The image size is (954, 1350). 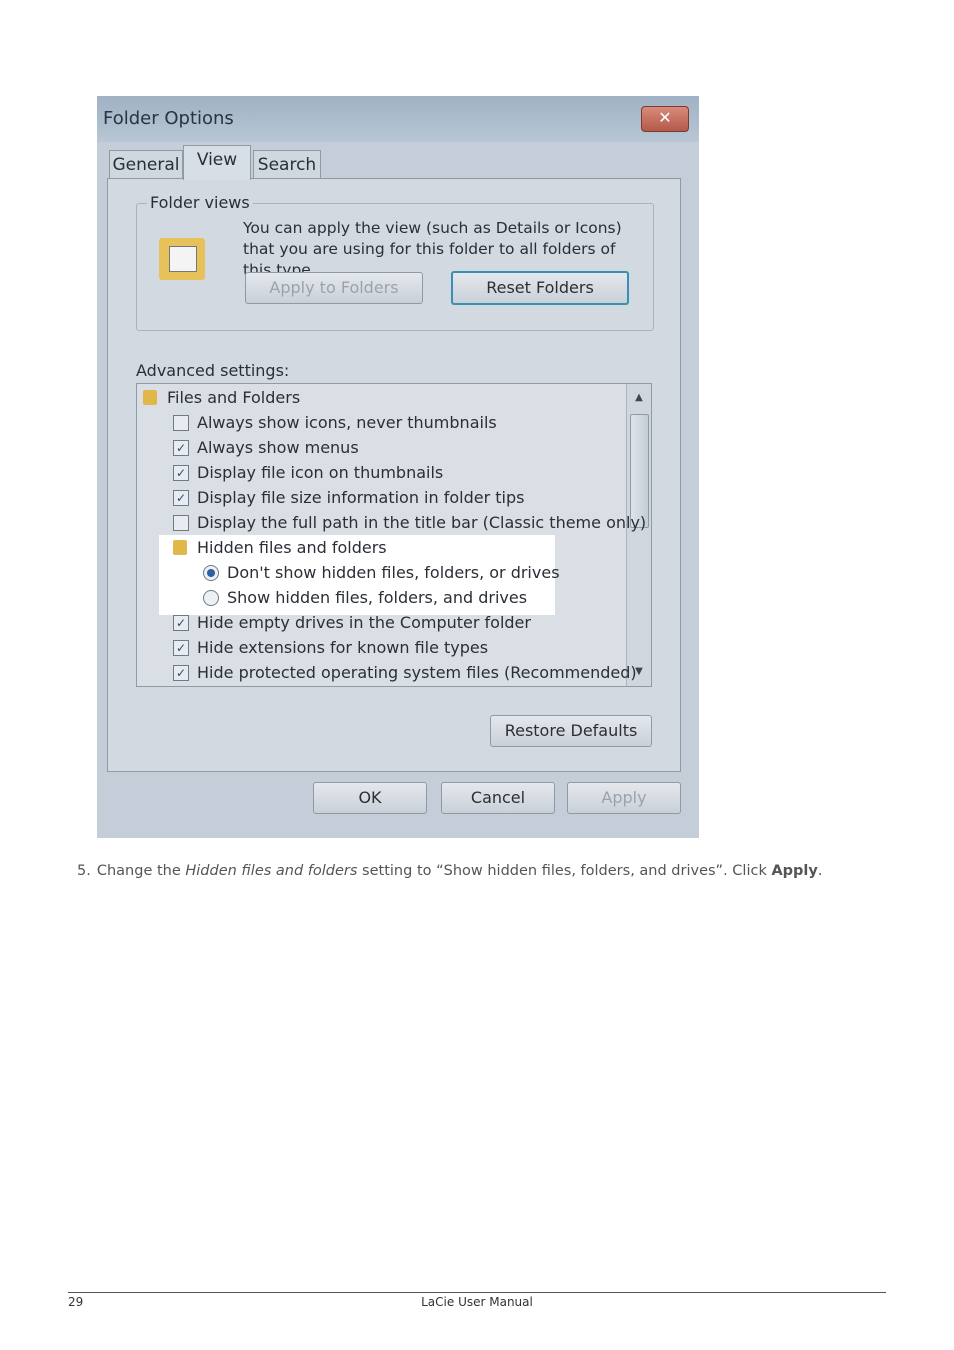 What do you see at coordinates (320, 472) in the screenshot?
I see `setting-label: Display file icon on thumbnails` at bounding box center [320, 472].